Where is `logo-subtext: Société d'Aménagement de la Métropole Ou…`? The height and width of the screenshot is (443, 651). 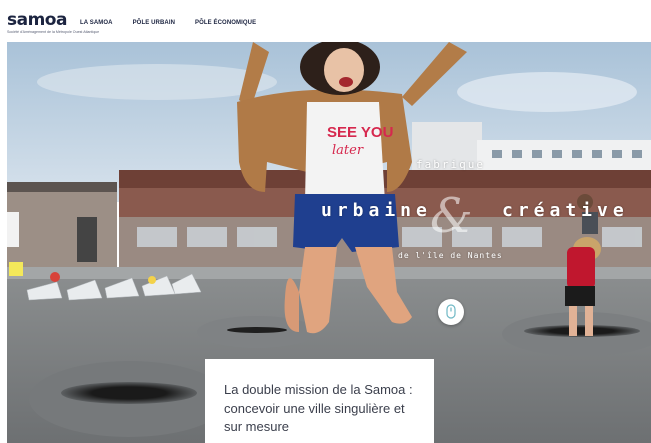
logo-subtext: Société d'Aménagement de la Métropole Ou… is located at coordinates (53, 32).